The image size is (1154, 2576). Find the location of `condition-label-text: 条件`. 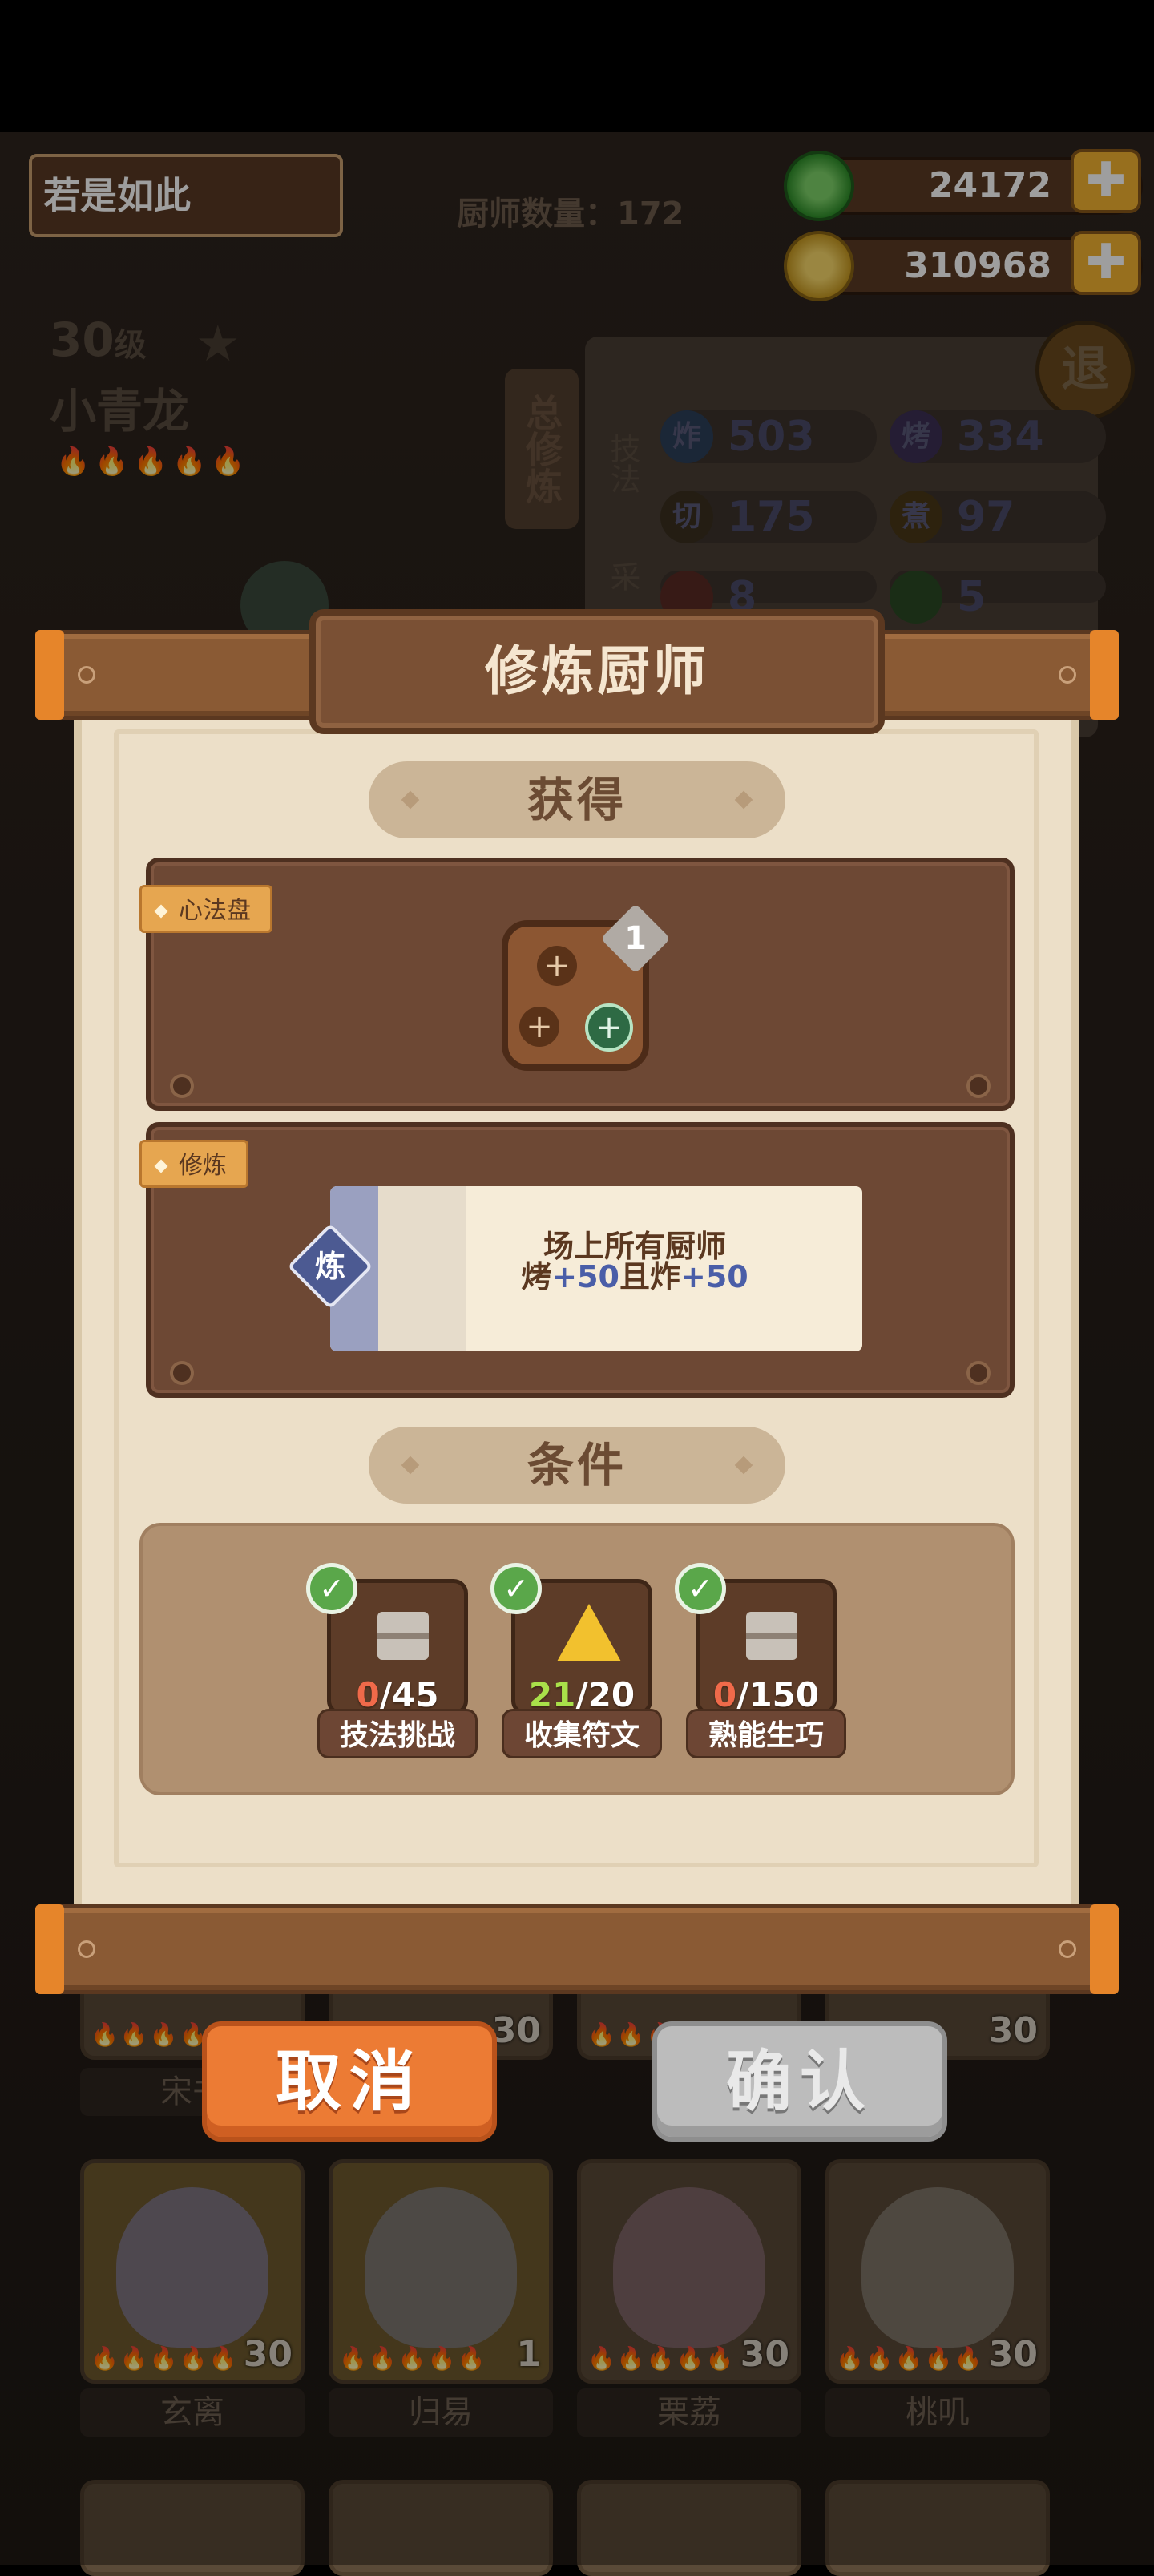

condition-label-text: 条件 is located at coordinates (577, 1465).